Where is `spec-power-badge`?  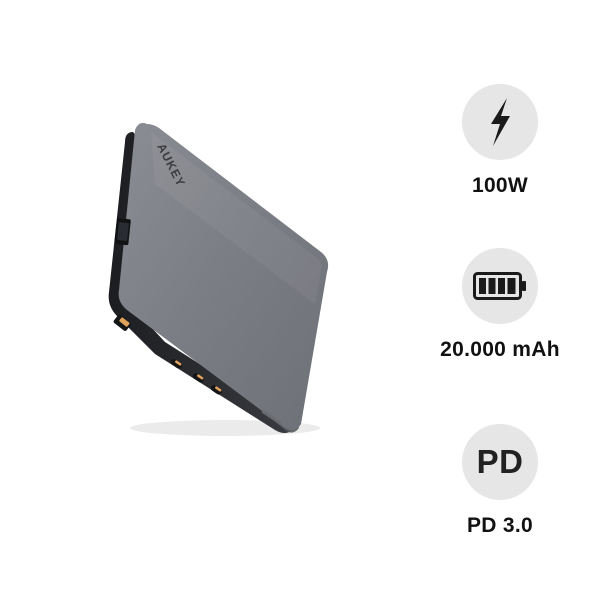 spec-power-badge is located at coordinates (500, 122).